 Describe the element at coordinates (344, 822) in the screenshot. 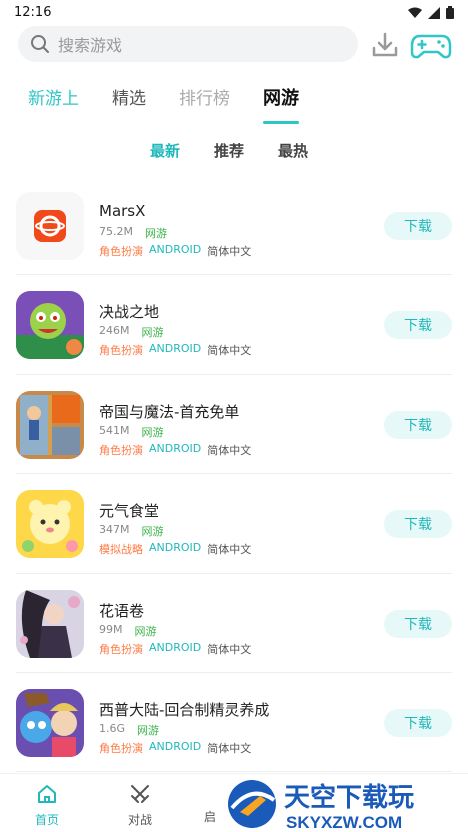

I see `watermark-url: SKYXZW.COM` at that location.